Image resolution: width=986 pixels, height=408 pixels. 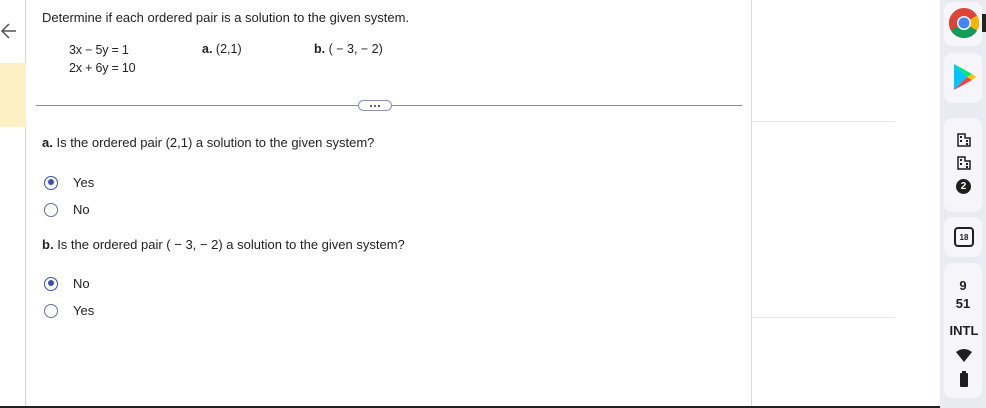 I want to click on ordered-pair-b: b. ( − 3, − 2), so click(x=348, y=49).